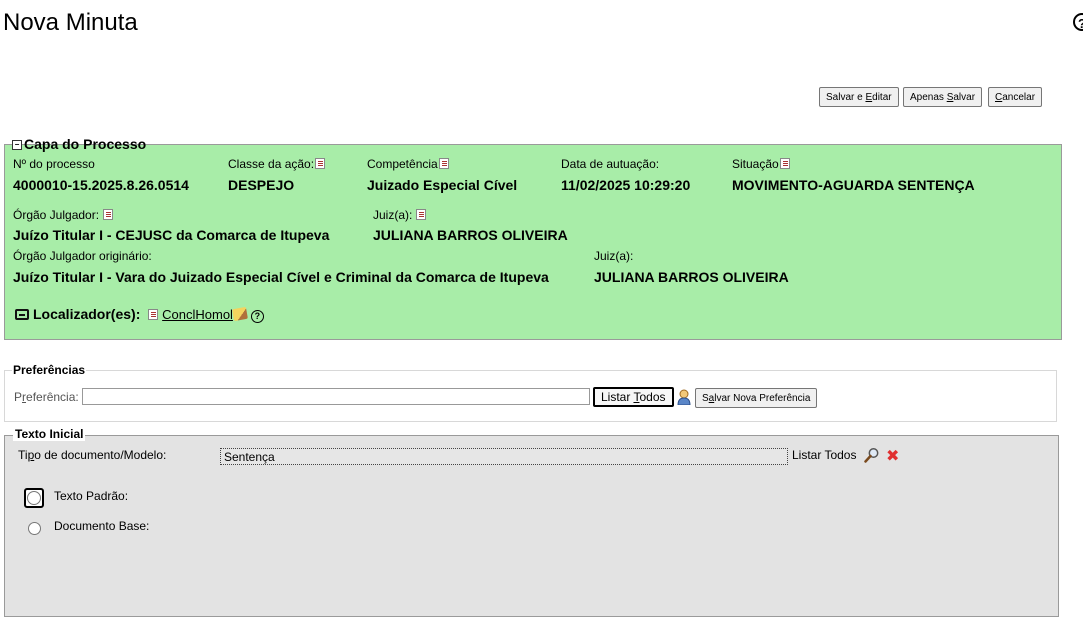 Image resolution: width=1083 pixels, height=624 pixels. What do you see at coordinates (261, 185) in the screenshot?
I see `classe-value: DESPEJO` at bounding box center [261, 185].